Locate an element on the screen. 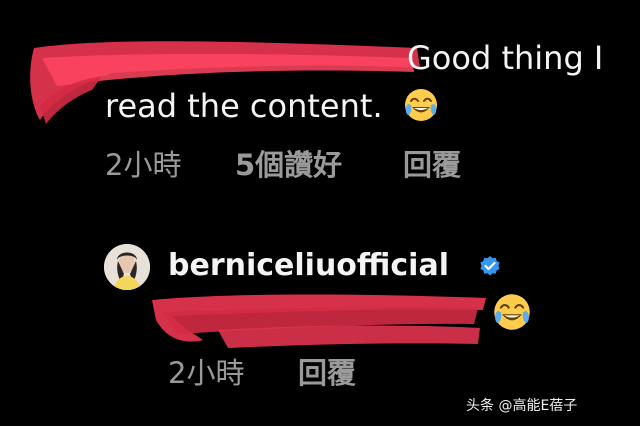 This screenshot has height=426, width=640. comment-text: Good thing I is located at coordinates (505, 58).